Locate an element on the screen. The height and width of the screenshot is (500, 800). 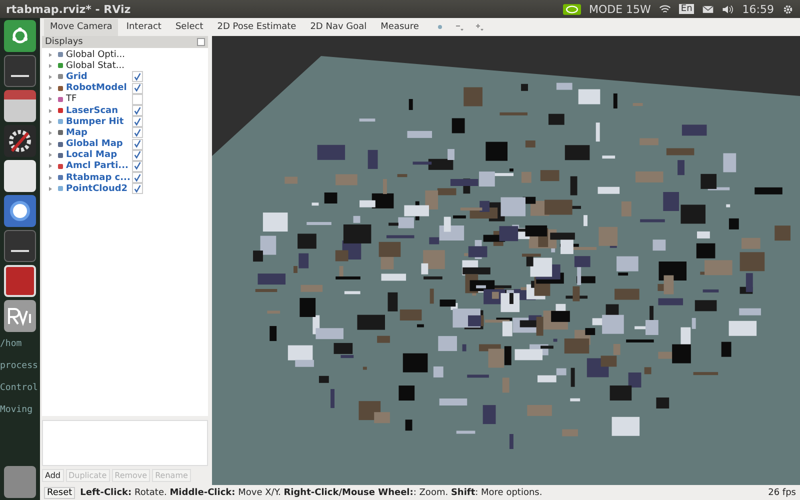
display-name: TF is located at coordinates (98, 99).